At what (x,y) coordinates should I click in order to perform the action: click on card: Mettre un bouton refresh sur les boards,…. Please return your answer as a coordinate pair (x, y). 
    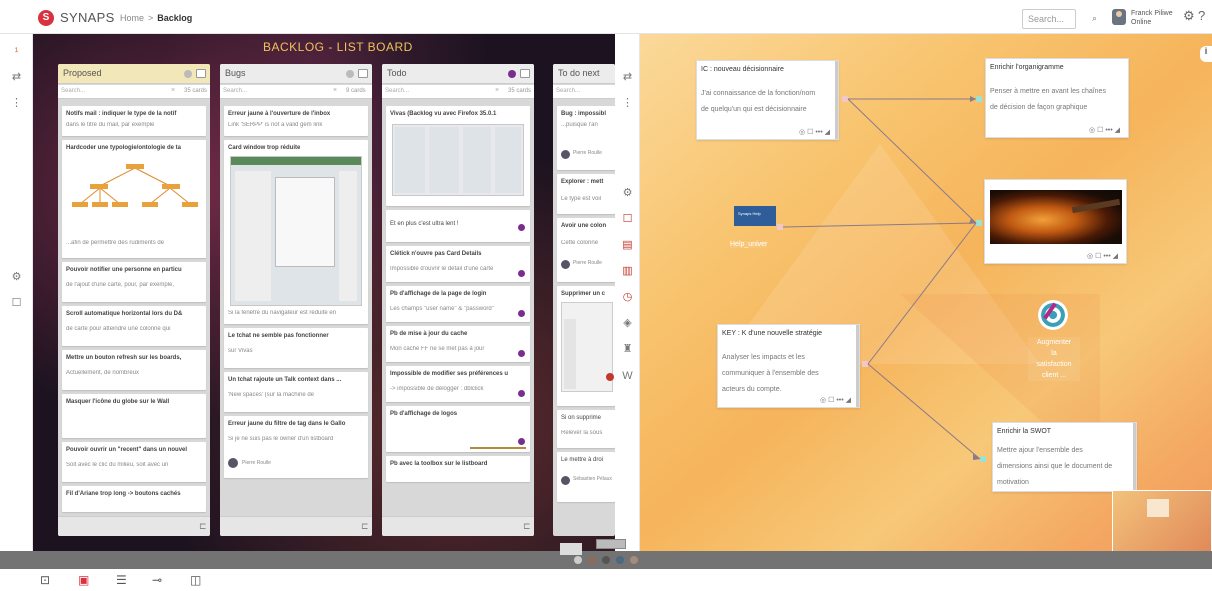
    Looking at the image, I should click on (134, 370).